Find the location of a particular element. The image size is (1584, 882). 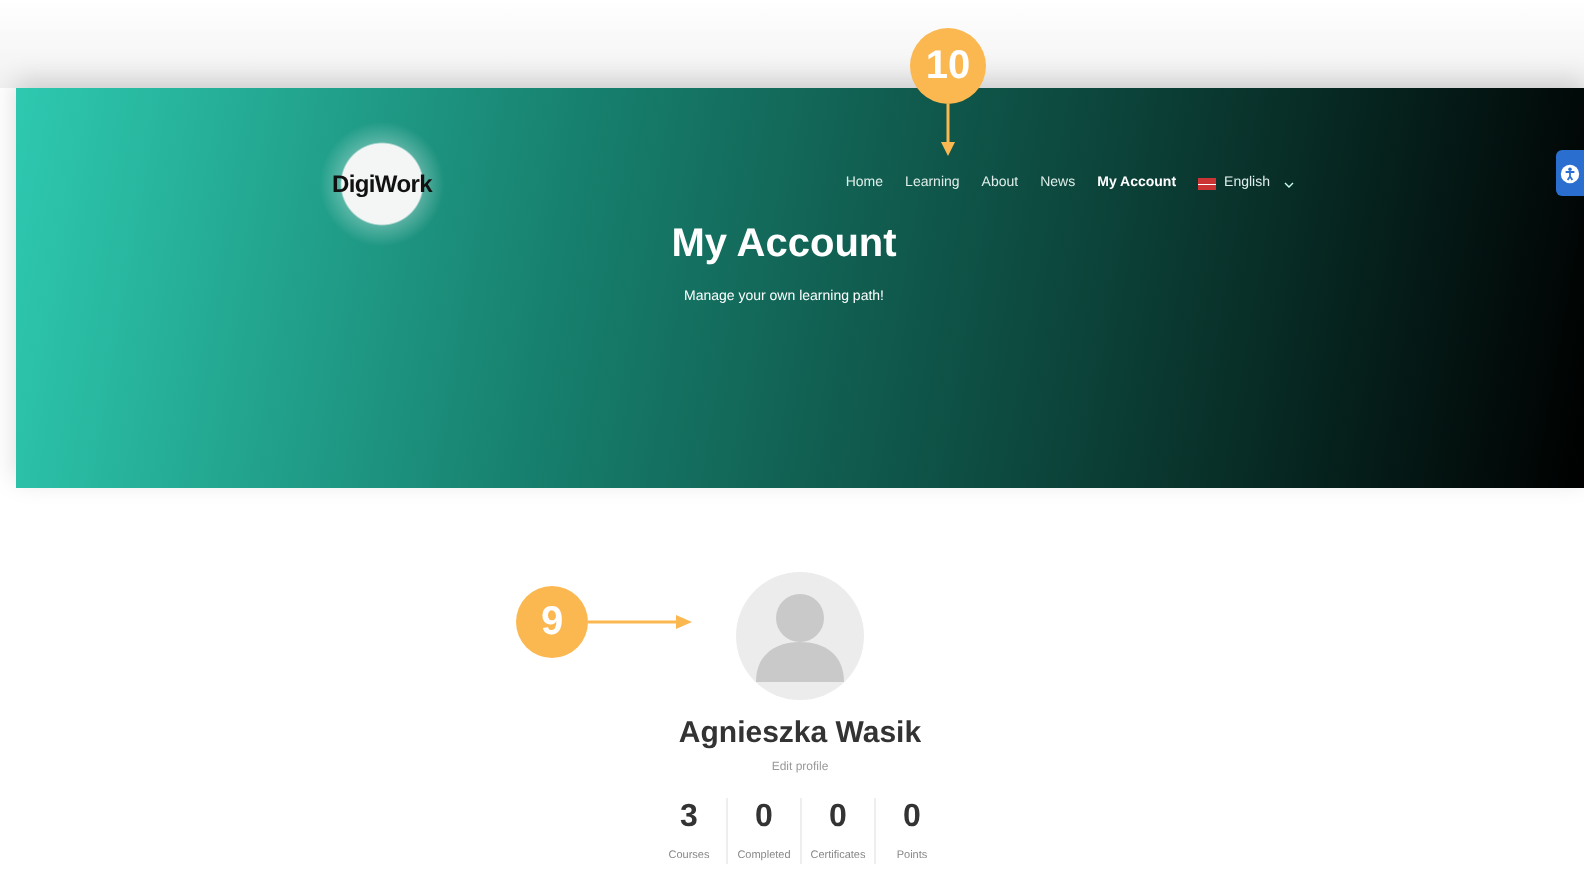

flag-icon is located at coordinates (1207, 184).